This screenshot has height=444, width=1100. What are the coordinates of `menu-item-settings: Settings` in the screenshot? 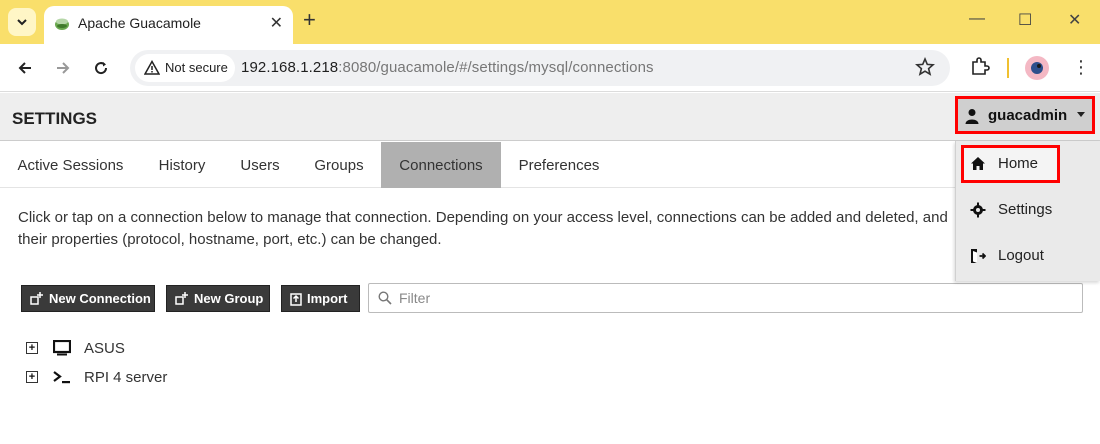 It's located at (1028, 210).